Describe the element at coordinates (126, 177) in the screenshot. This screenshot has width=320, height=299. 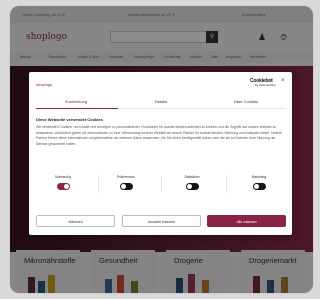
I see `toggle-label: Präferenzen` at that location.